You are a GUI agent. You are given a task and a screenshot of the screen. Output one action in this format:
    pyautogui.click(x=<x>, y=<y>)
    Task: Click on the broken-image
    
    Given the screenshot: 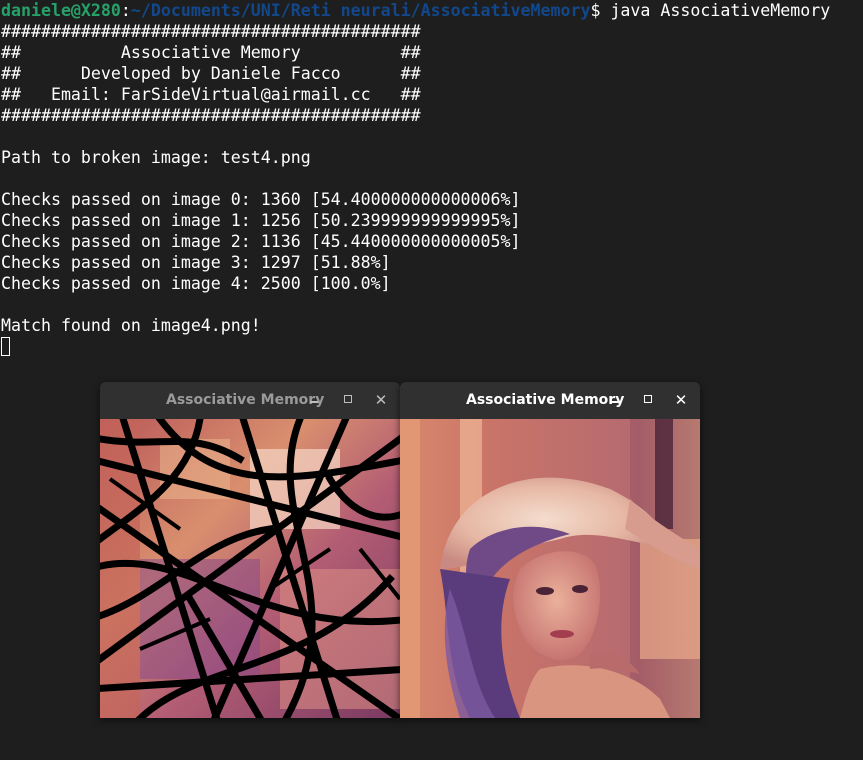 What is the action you would take?
    pyautogui.click(x=250, y=568)
    